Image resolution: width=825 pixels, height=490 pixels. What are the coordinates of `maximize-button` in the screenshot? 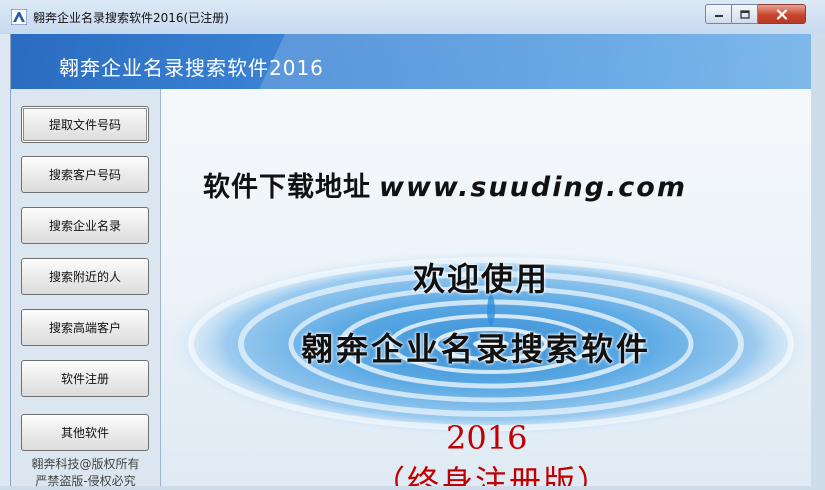 It's located at (745, 14).